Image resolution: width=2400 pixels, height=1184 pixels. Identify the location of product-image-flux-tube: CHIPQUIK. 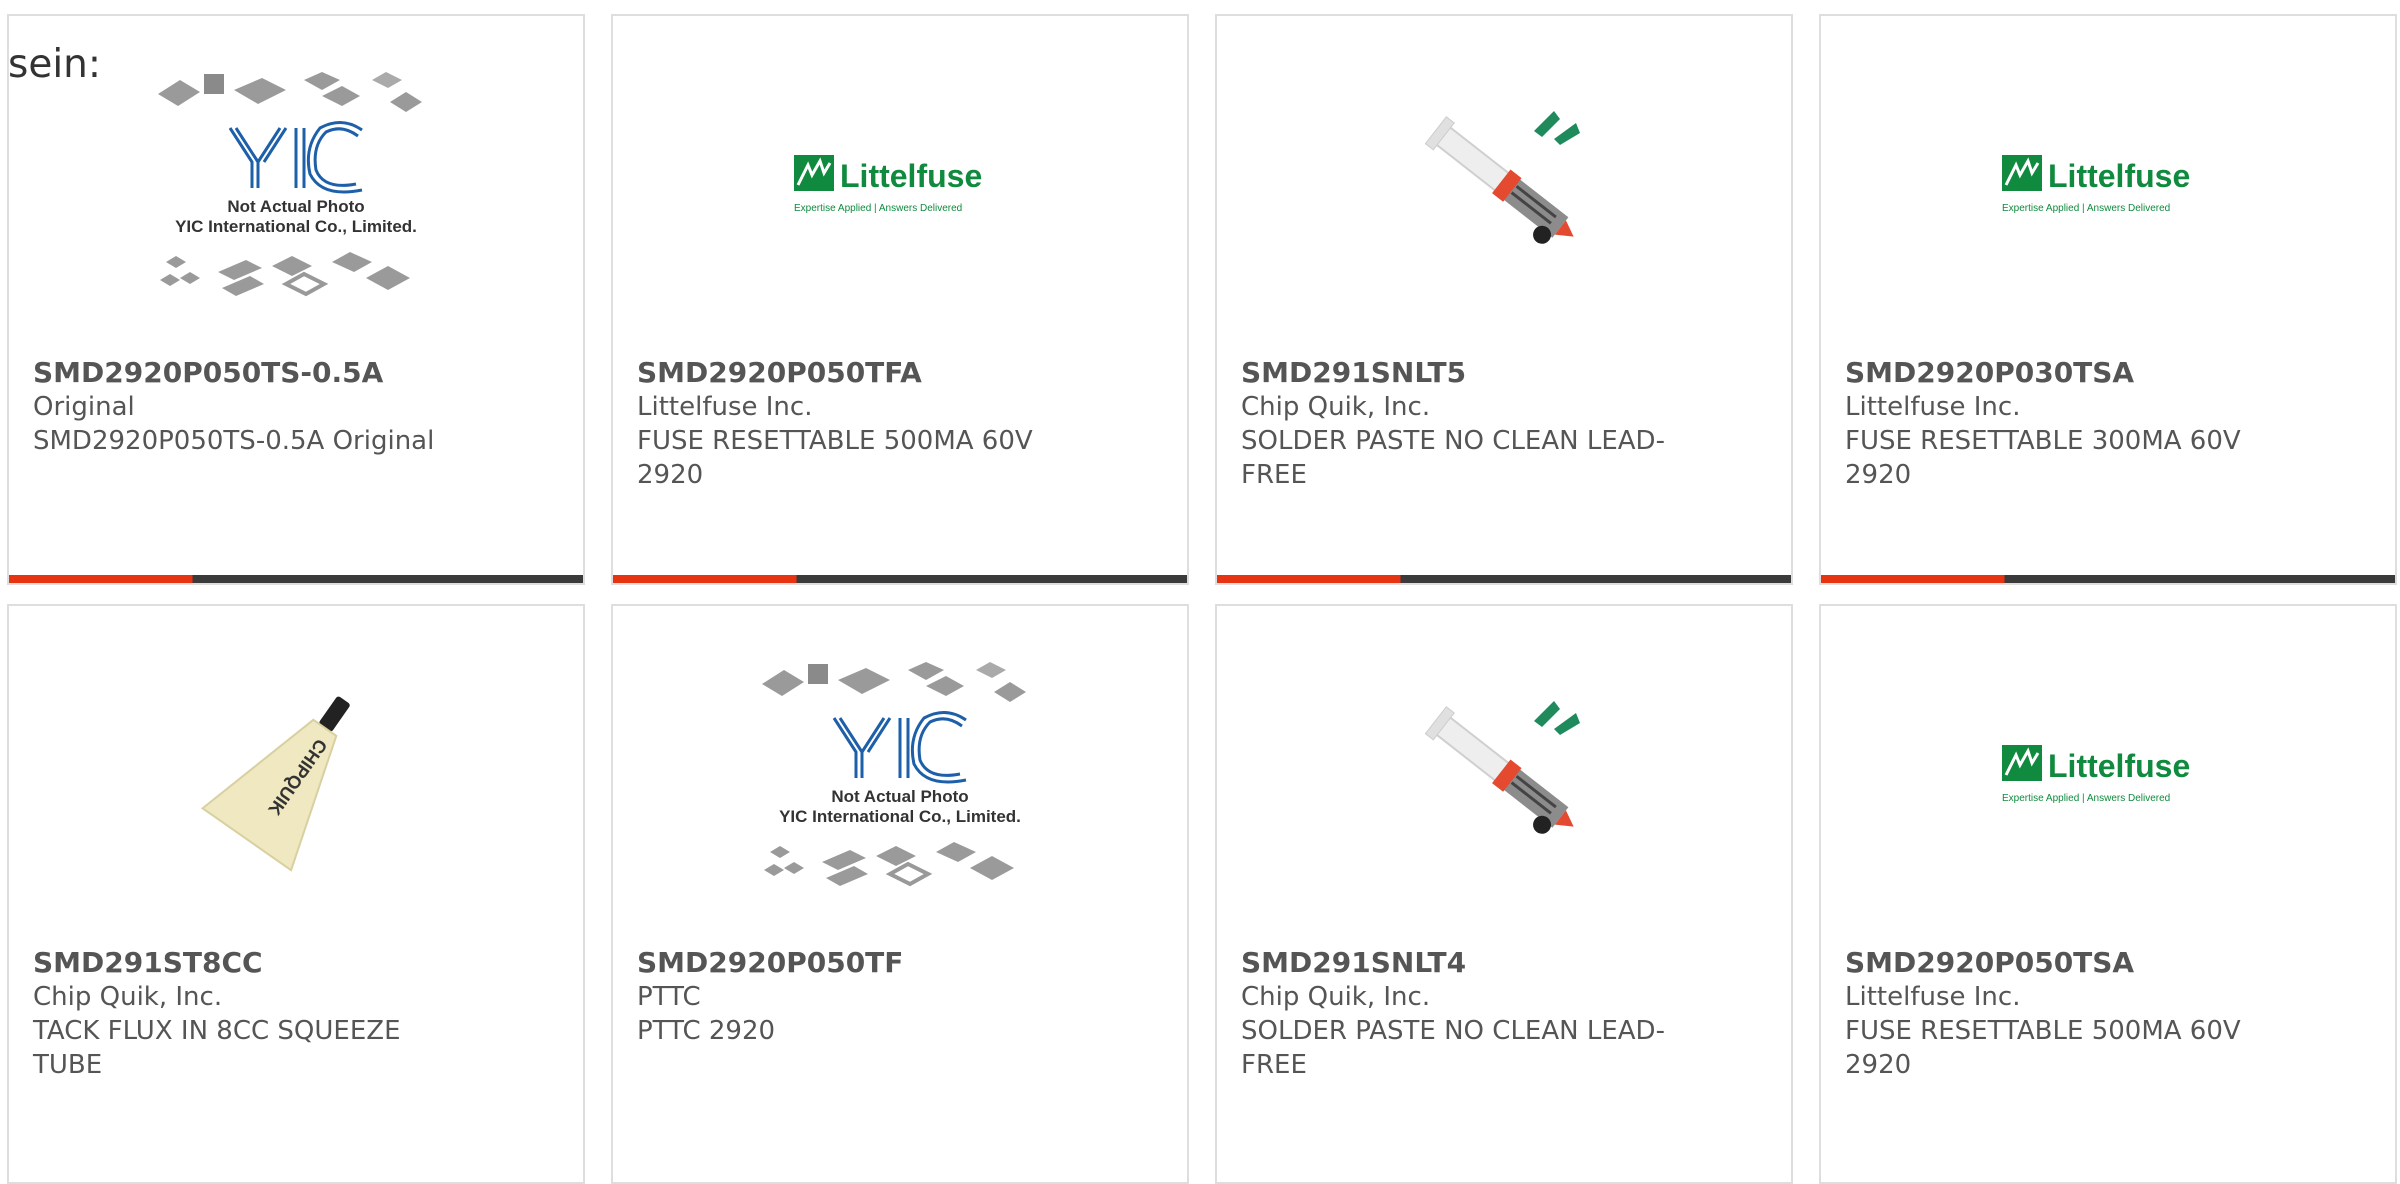
(296, 776).